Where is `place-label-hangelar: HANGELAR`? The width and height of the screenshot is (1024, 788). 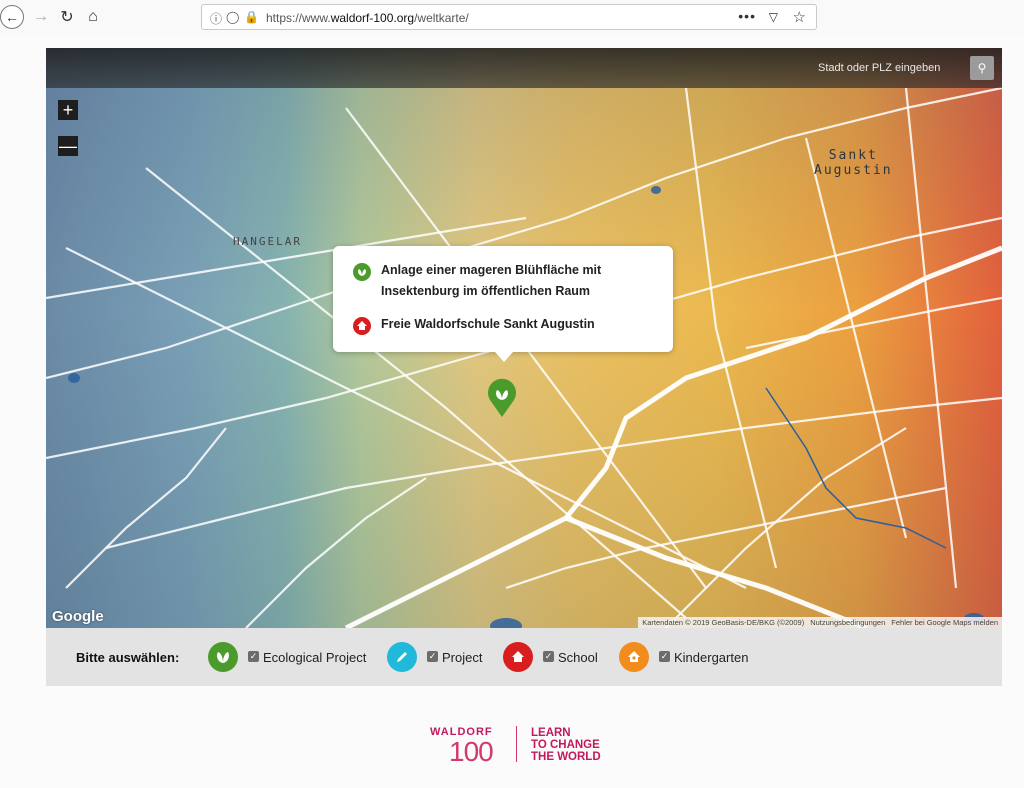 place-label-hangelar: HANGELAR is located at coordinates (267, 241).